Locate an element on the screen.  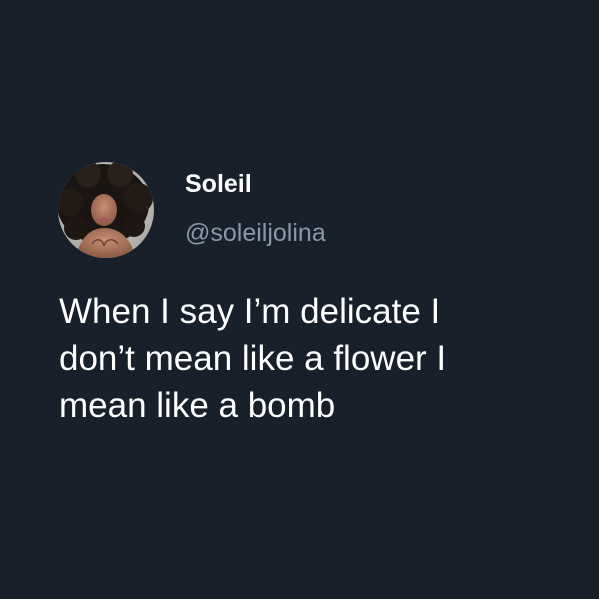
tweet-line: don’t mean like a flower I is located at coordinates (253, 358).